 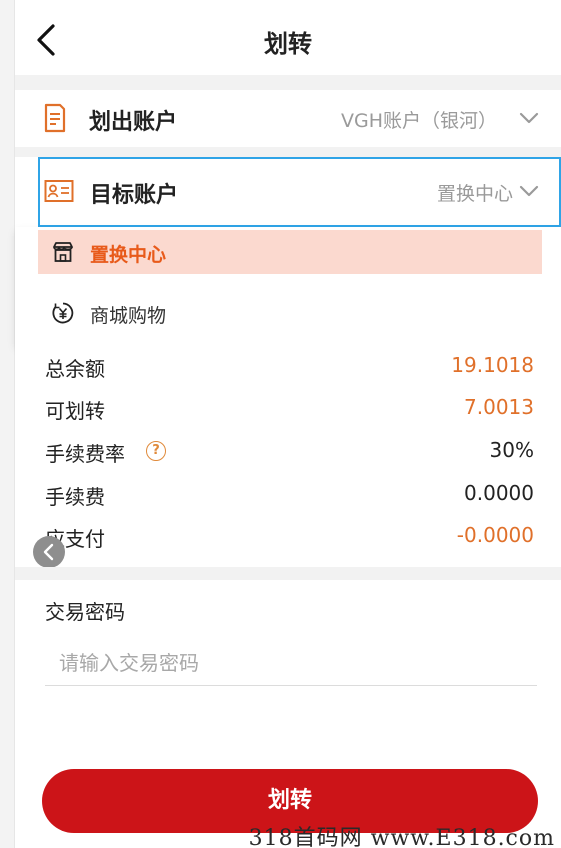 I want to click on header: 划转, so click(x=288, y=37).